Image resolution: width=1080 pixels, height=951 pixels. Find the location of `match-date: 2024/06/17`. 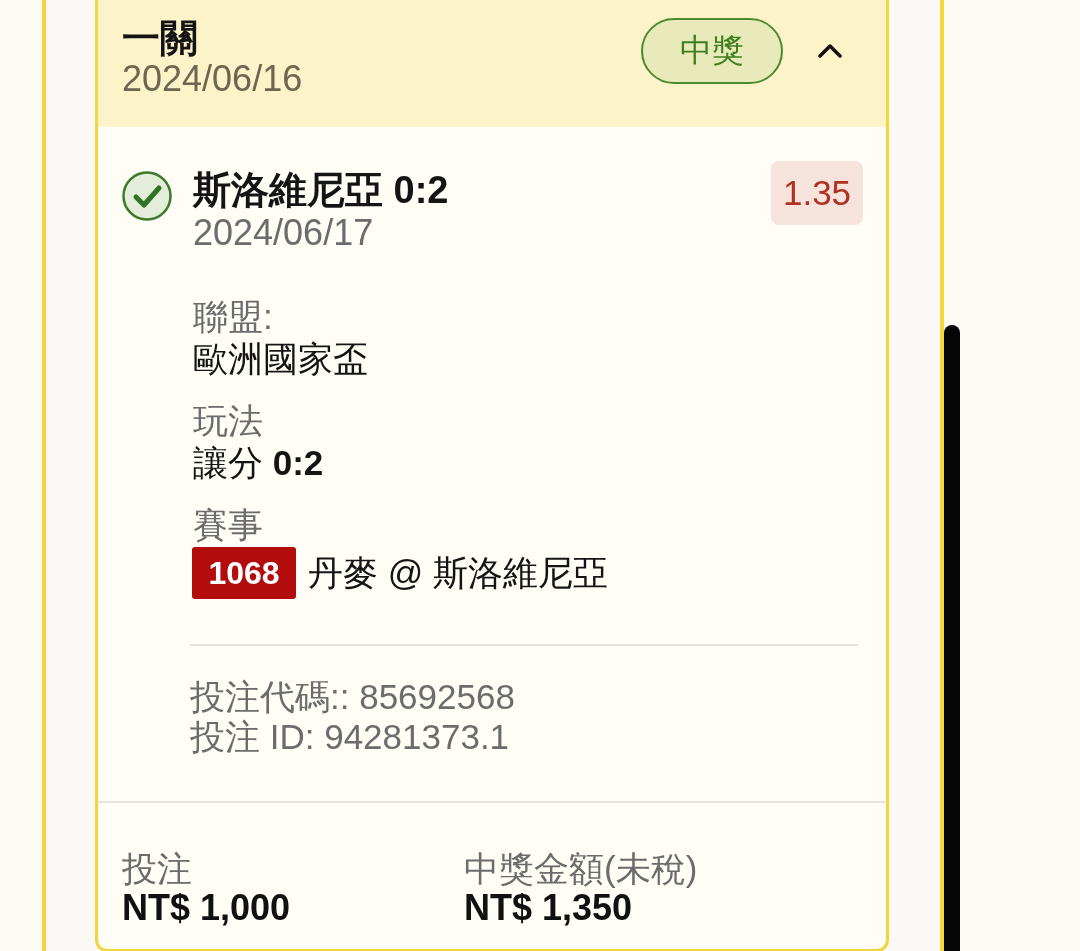

match-date: 2024/06/17 is located at coordinates (283, 233).